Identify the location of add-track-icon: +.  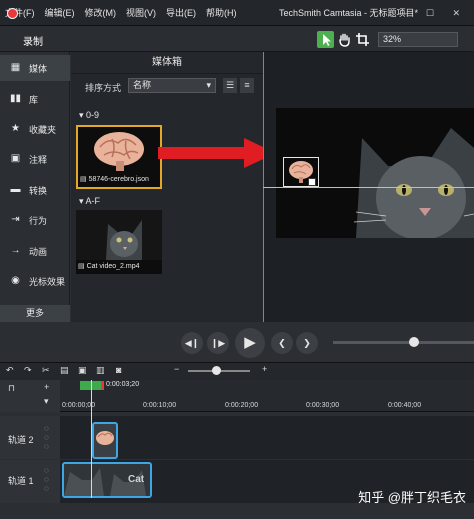
(46, 387).